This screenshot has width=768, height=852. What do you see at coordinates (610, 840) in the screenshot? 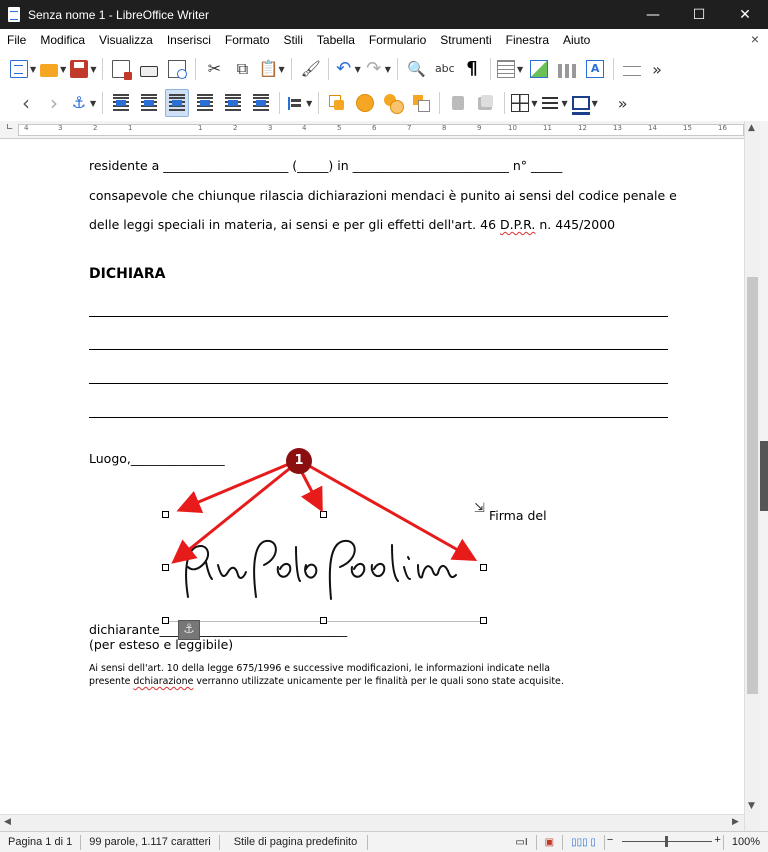
I see `zoom-out-button: −` at bounding box center [610, 840].